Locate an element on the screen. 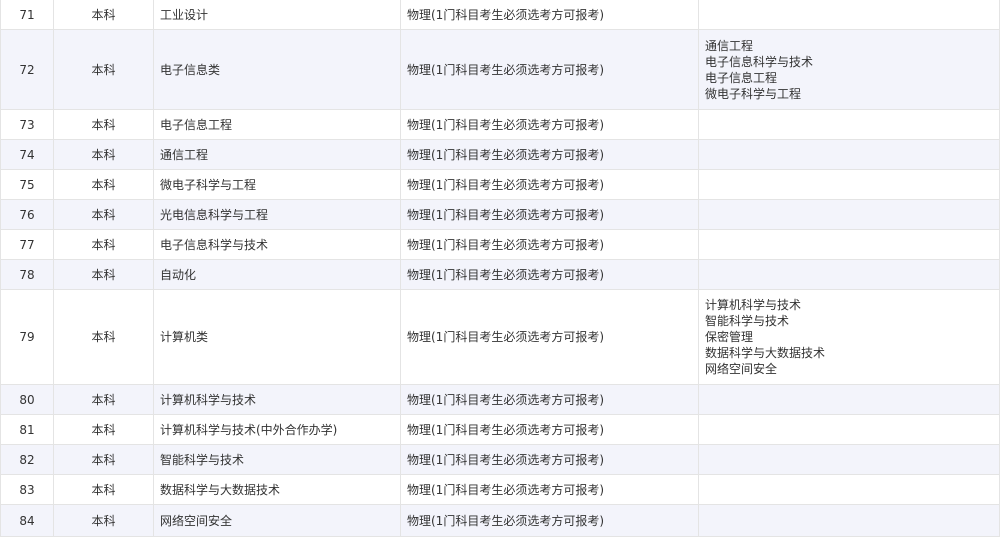  row-number-cell: 74 is located at coordinates (27, 154).